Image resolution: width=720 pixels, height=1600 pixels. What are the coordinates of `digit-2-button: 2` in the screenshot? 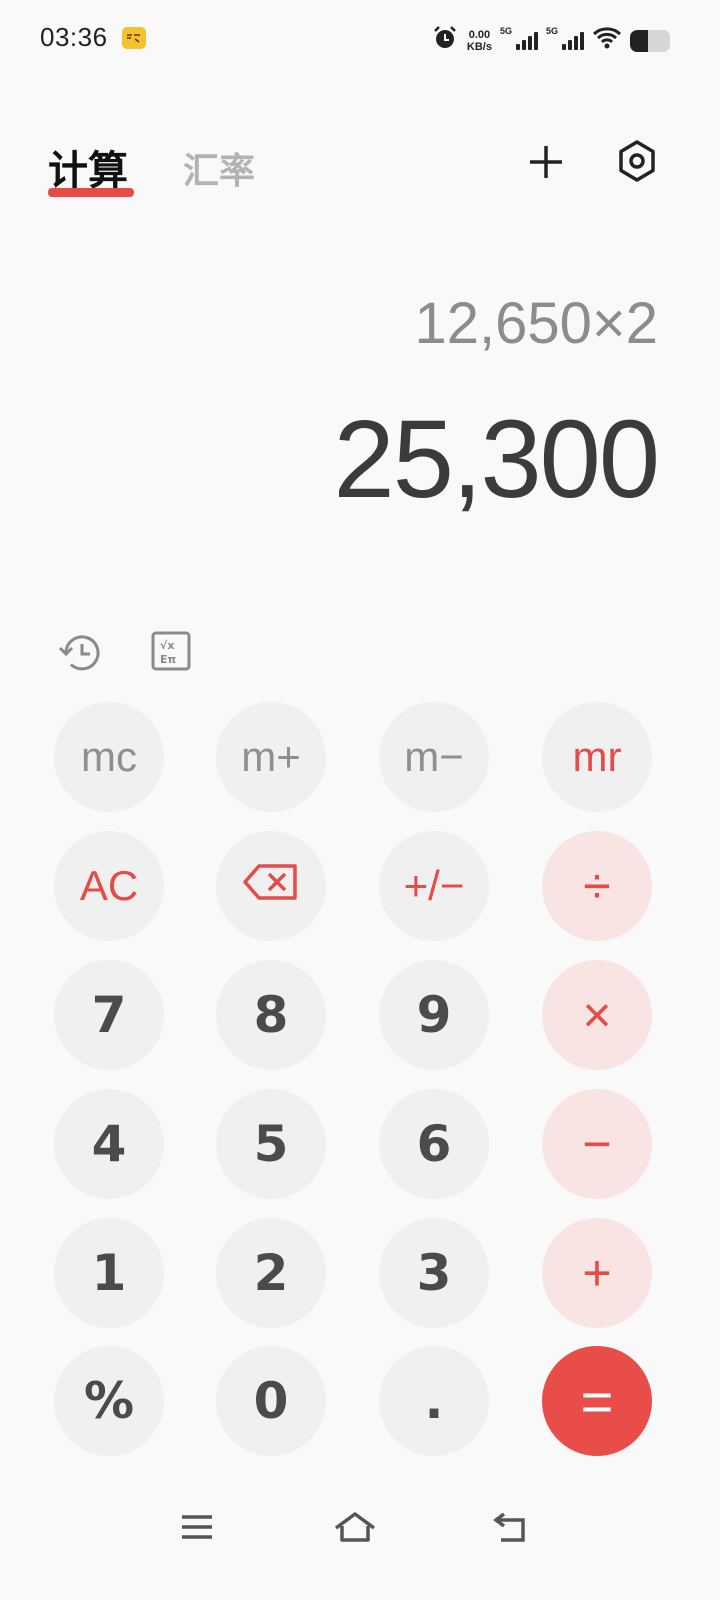 It's located at (271, 1273).